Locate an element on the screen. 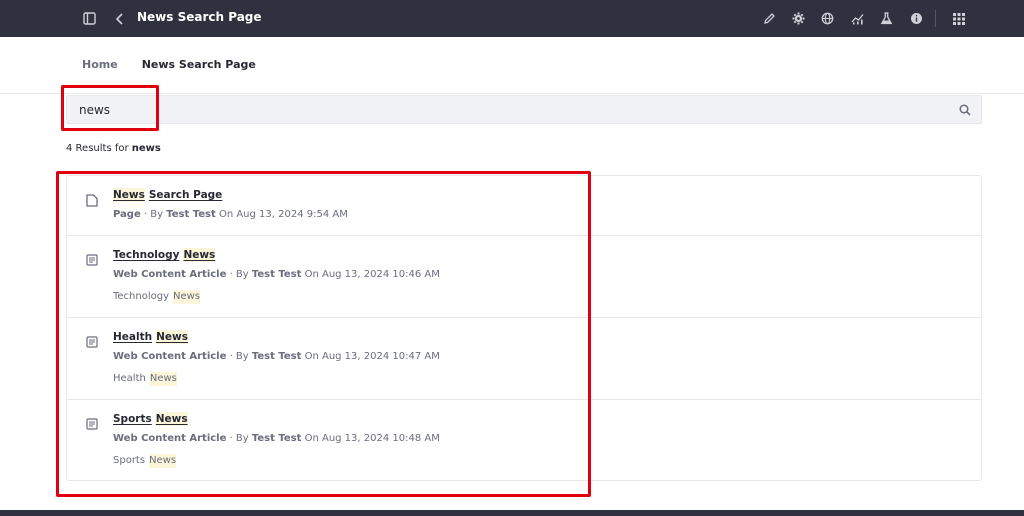 This screenshot has width=1024, height=516. results-count: 4 Results for news is located at coordinates (113, 148).